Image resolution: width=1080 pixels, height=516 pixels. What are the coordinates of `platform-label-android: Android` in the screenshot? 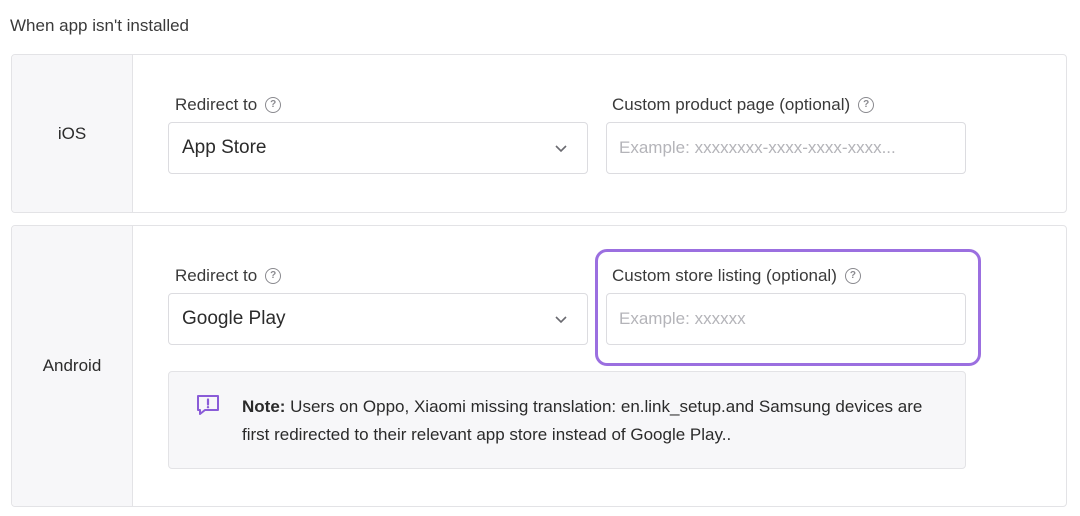 It's located at (72, 366).